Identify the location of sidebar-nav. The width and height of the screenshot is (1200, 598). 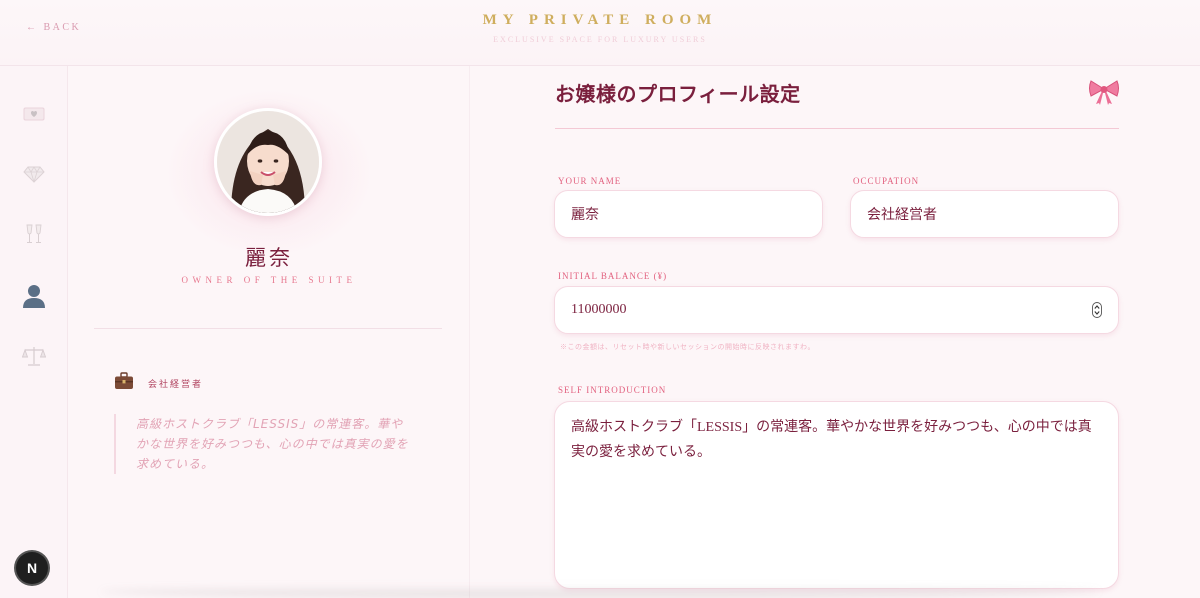
(34, 332).